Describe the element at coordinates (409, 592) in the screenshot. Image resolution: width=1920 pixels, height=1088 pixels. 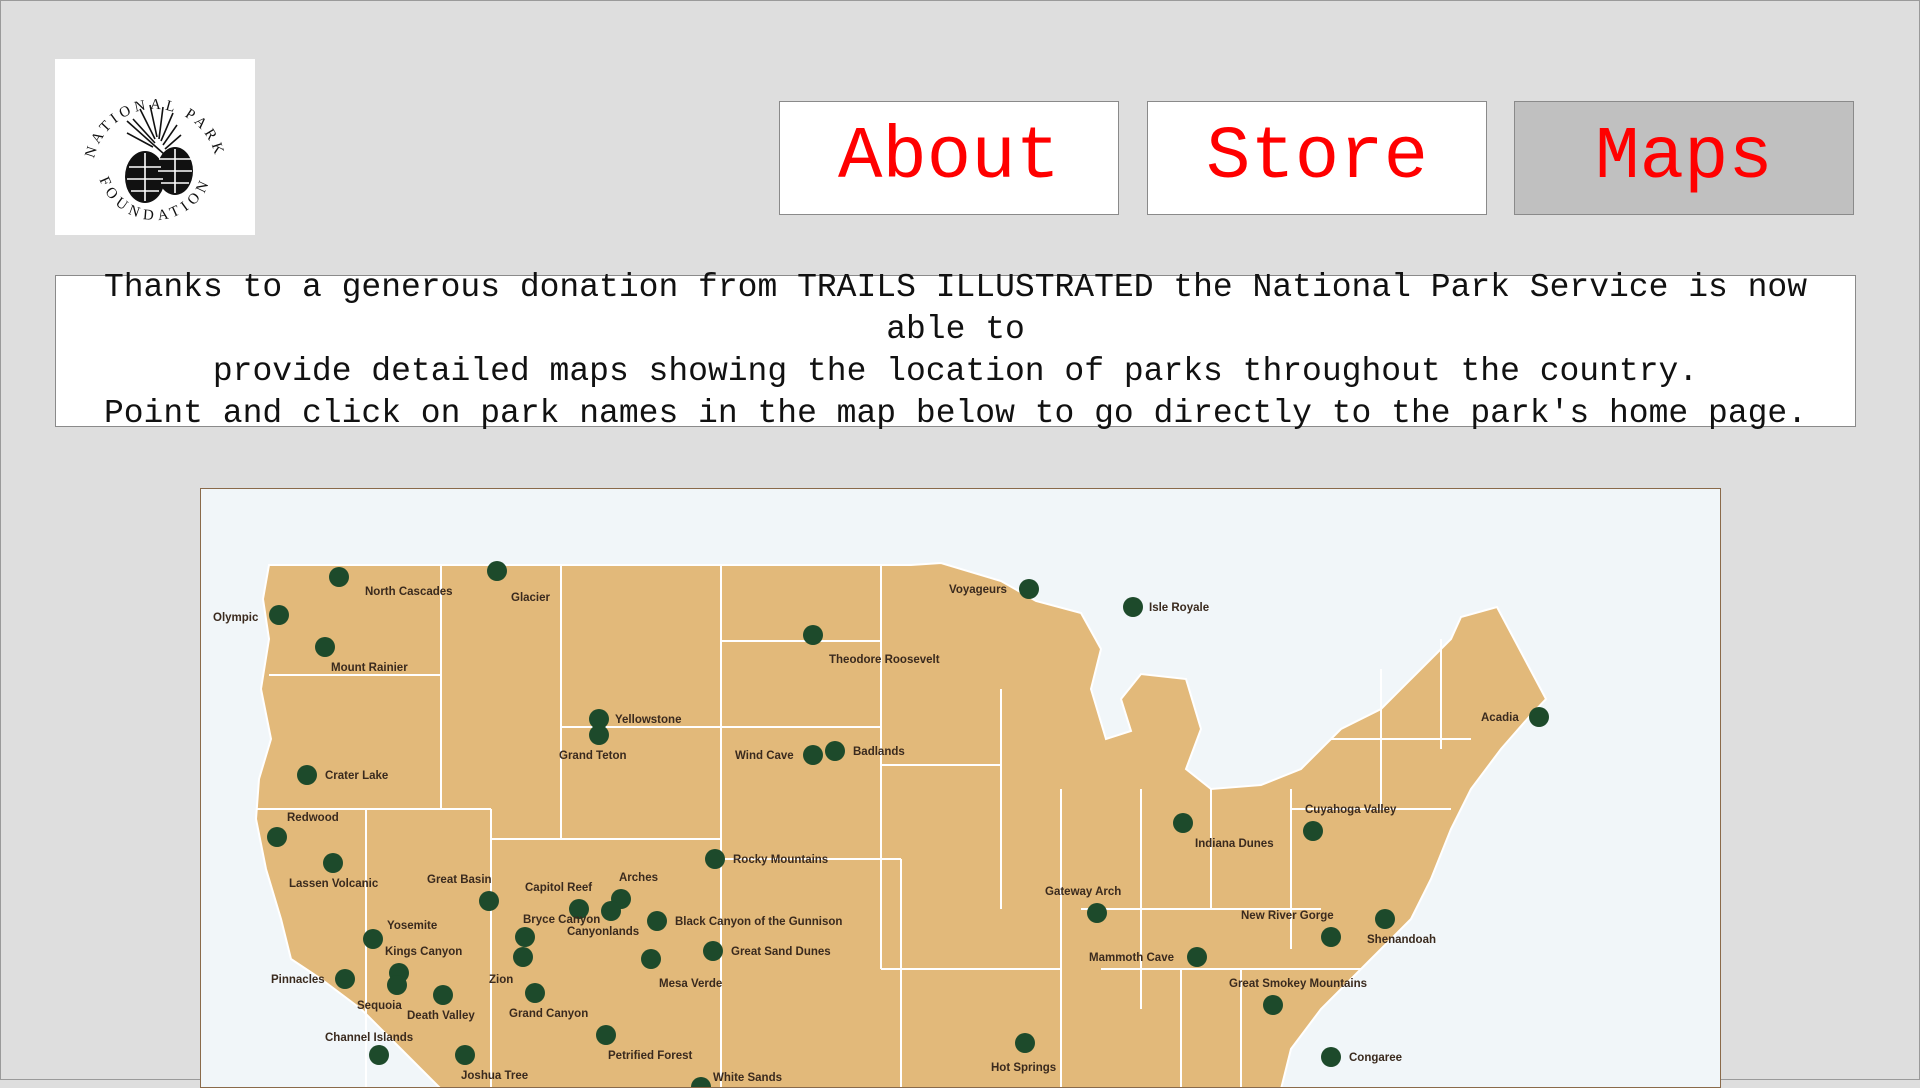
I see `park-label-north-cascades: North Cascades` at that location.